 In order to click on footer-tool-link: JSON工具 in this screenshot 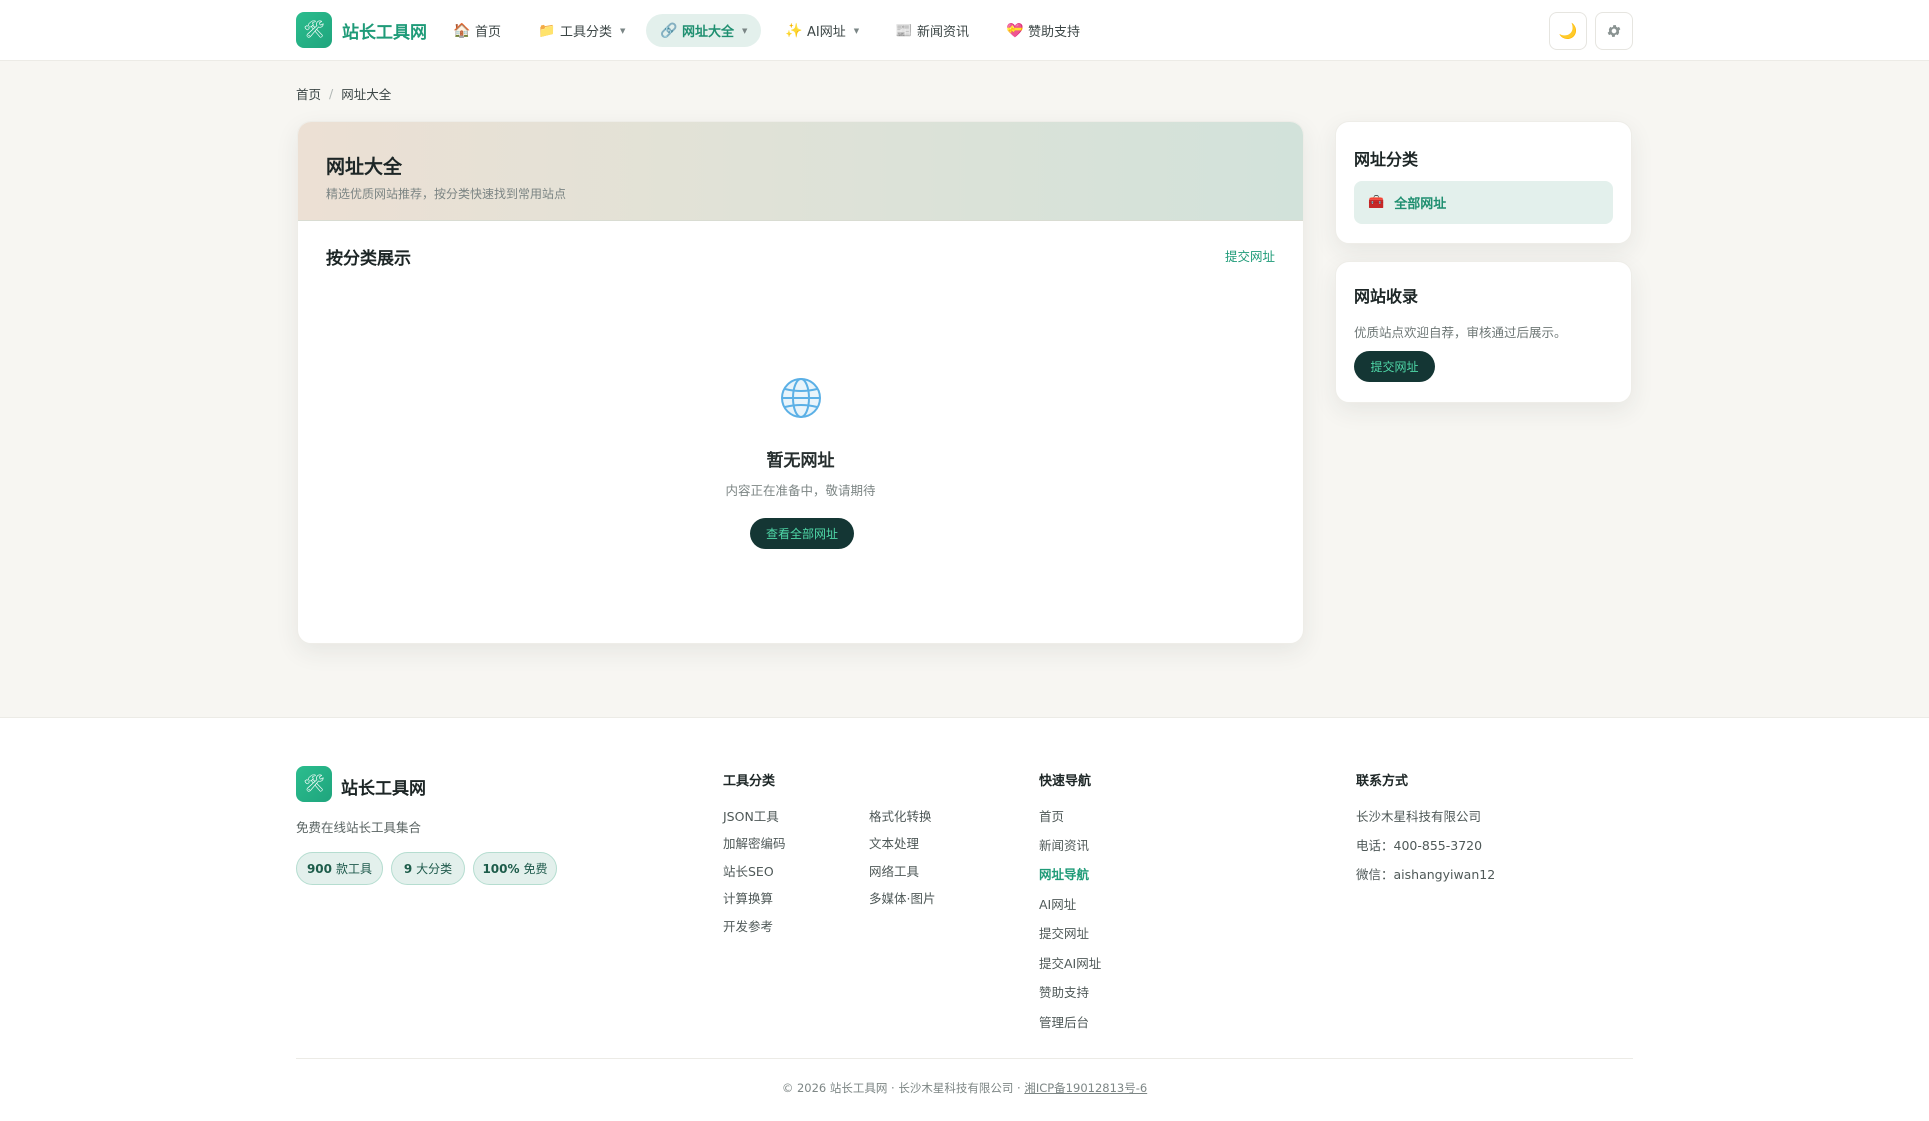, I will do `click(751, 815)`.